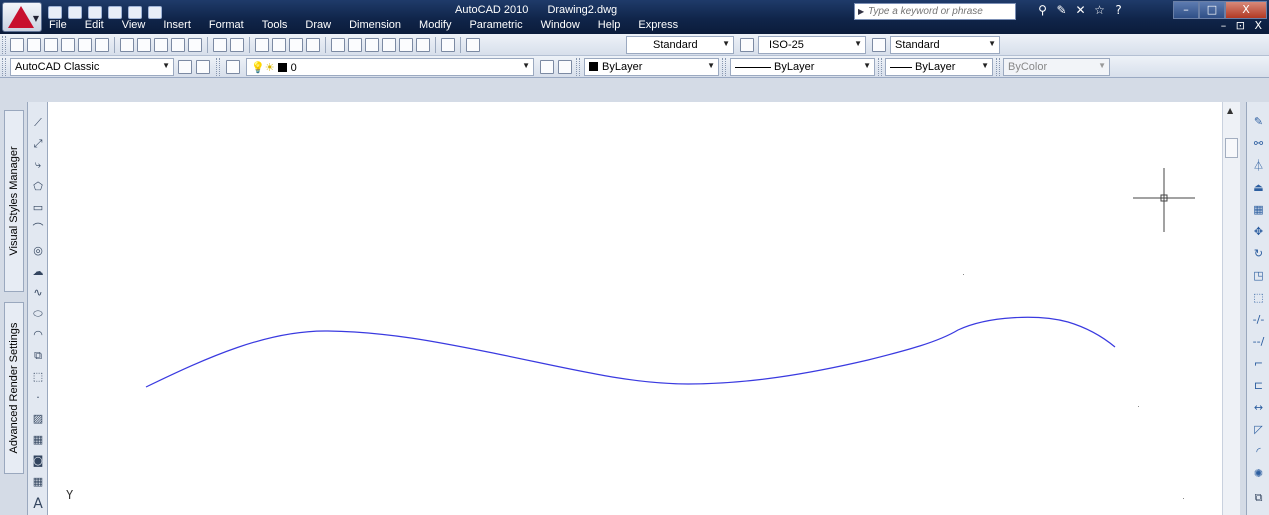 Image resolution: width=1269 pixels, height=515 pixels. I want to click on draw-order-icon: ⧉, so click(1258, 497).